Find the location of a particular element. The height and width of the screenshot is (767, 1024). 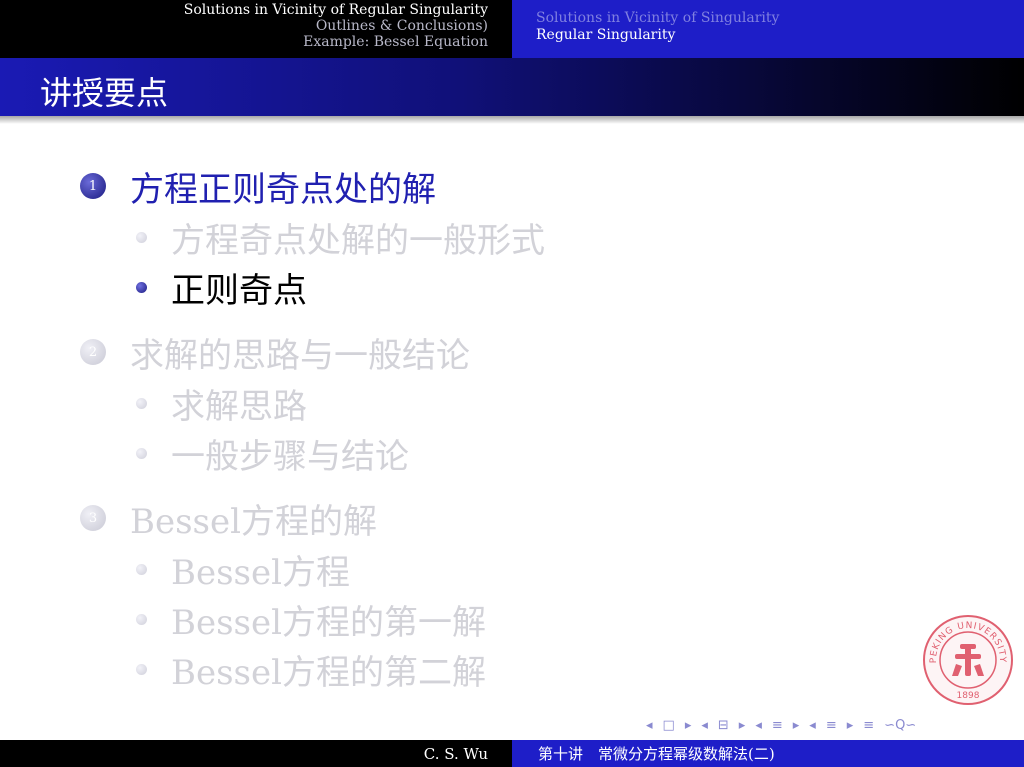

toc-icon: ≡ is located at coordinates (868, 725).